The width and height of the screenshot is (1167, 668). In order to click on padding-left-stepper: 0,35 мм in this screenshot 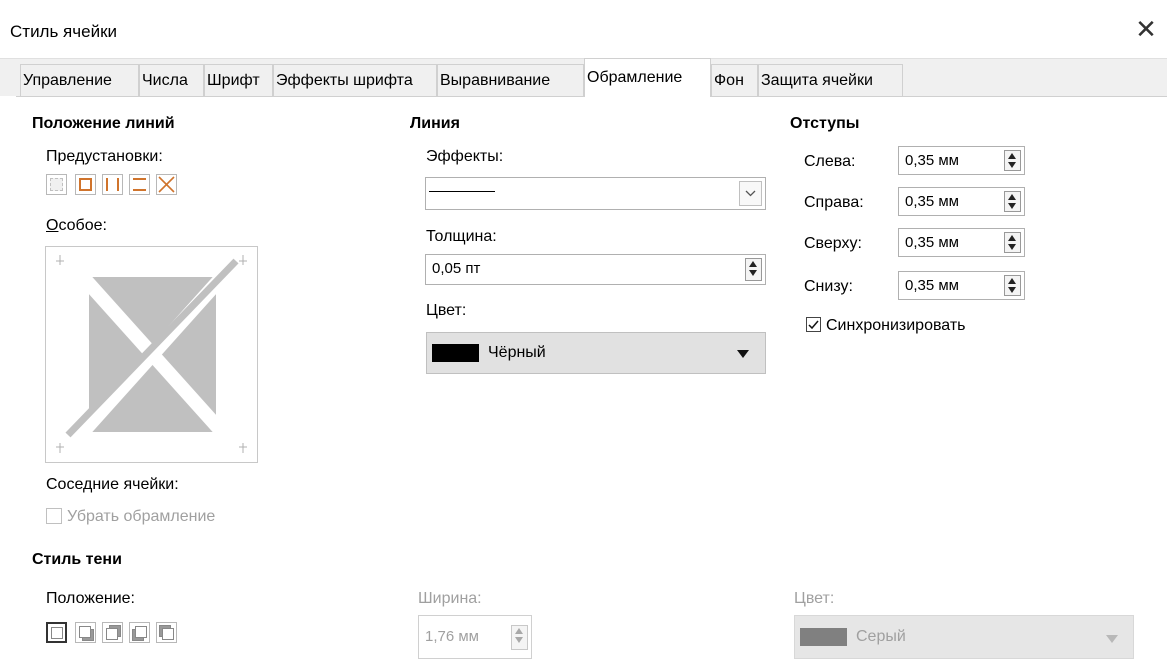, I will do `click(961, 160)`.